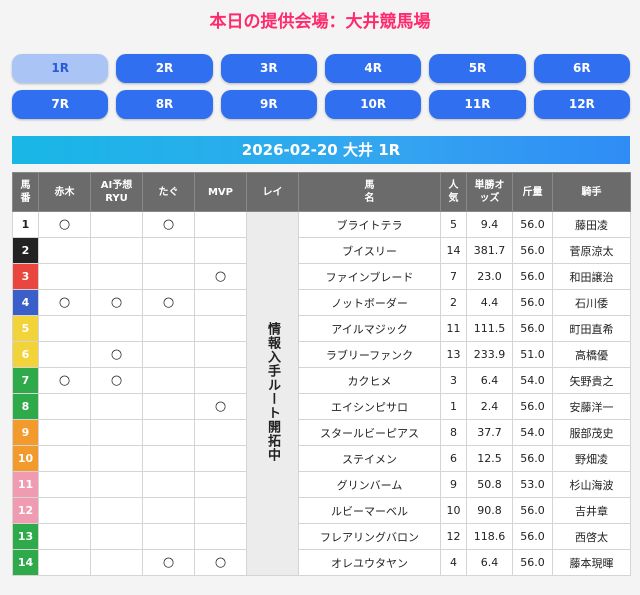 The width and height of the screenshot is (640, 595). I want to click on race-button-6r: 6R, so click(581, 68).